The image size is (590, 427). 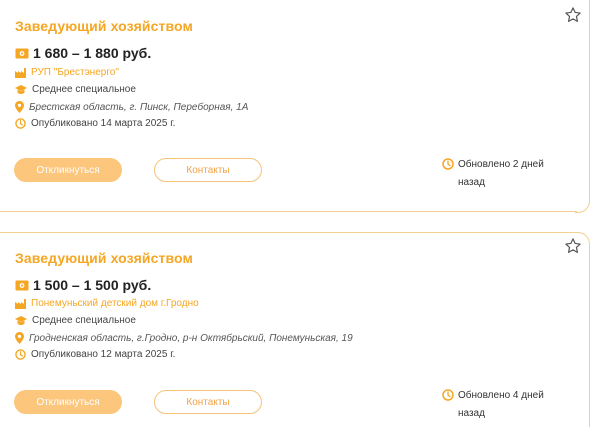 I want to click on published-text: Опубликовано 14 марта 2025 г., so click(x=103, y=123).